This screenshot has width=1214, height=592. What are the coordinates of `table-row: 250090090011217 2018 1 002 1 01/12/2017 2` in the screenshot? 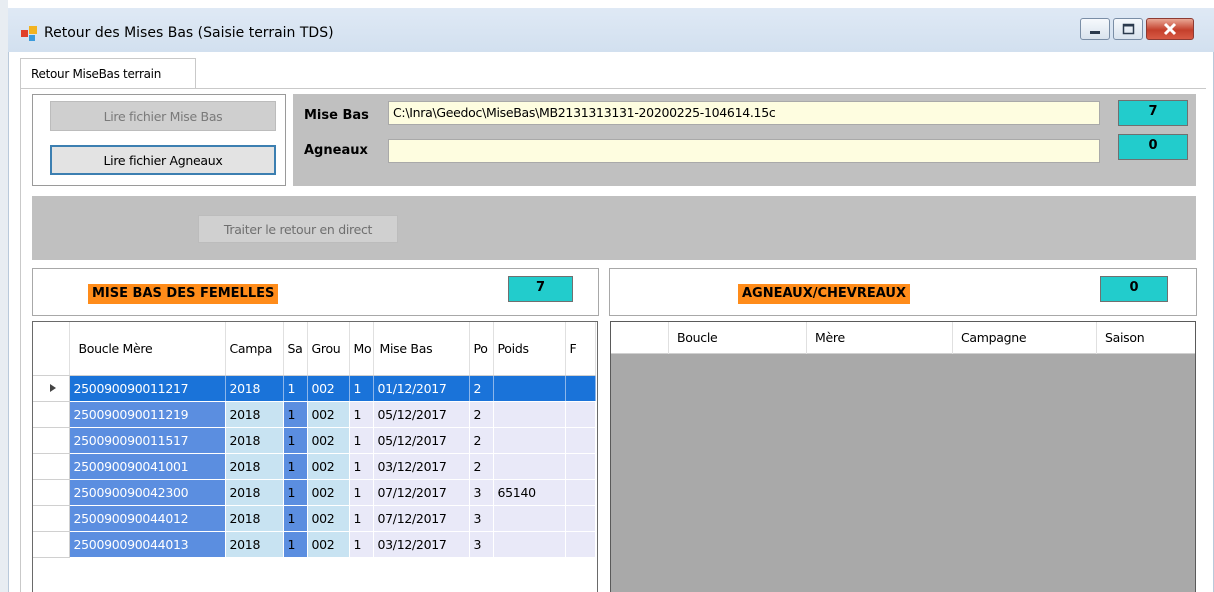 It's located at (314, 388).